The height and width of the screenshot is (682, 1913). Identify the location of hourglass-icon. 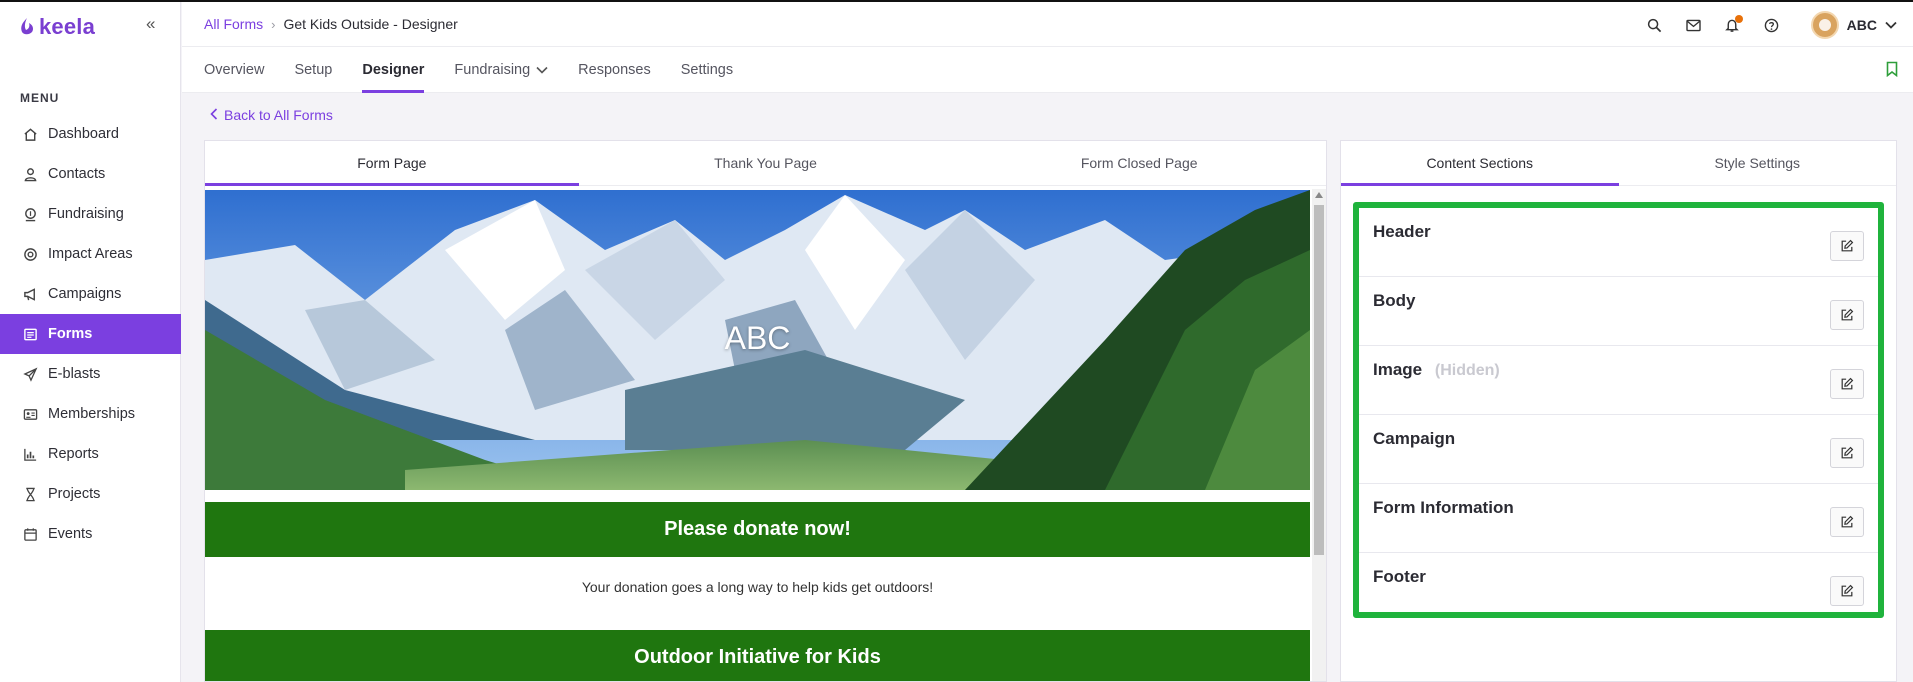
(30, 494).